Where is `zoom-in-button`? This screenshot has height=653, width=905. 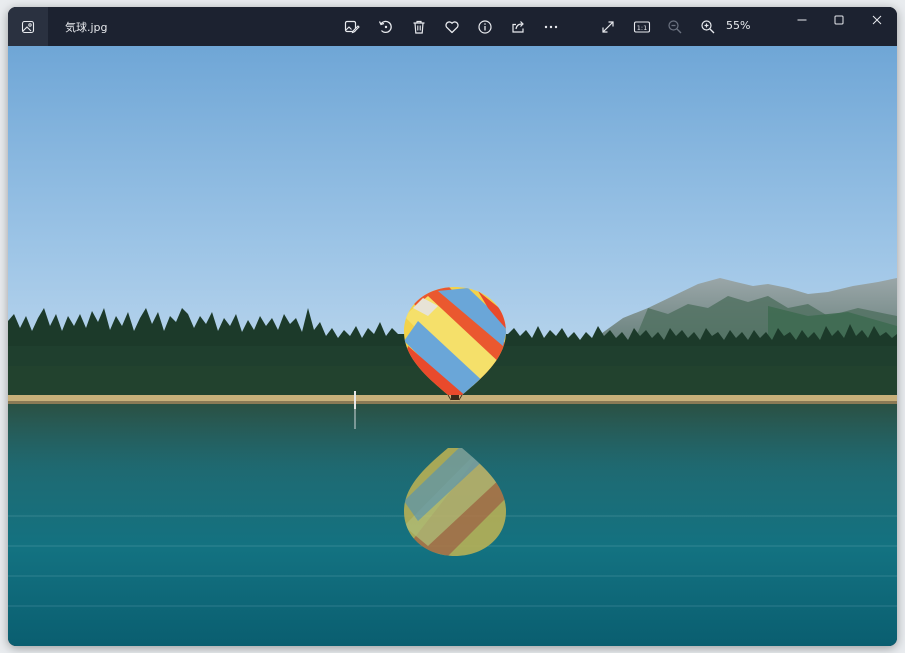 zoom-in-button is located at coordinates (708, 27).